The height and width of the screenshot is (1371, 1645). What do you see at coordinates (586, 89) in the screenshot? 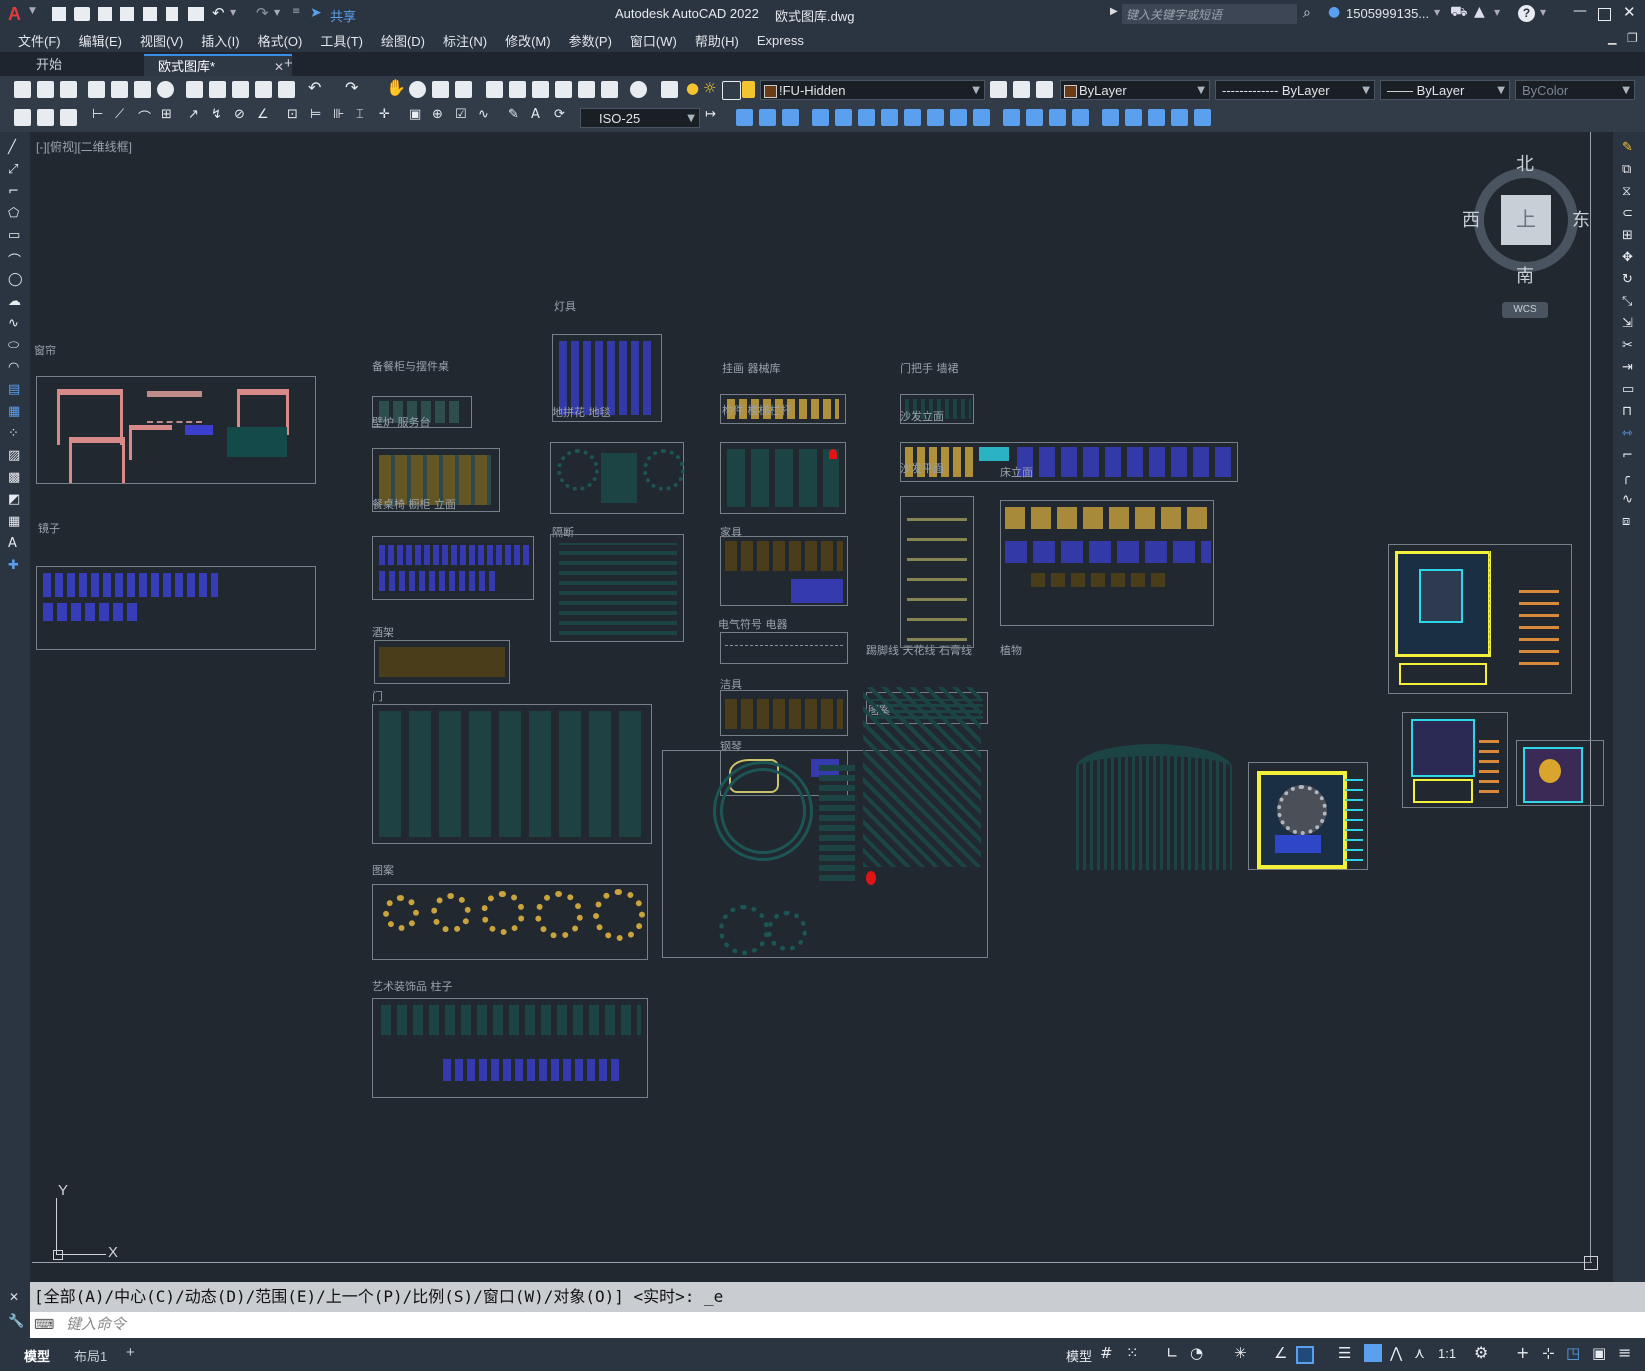
I see `toolbar-markup-icon` at bounding box center [586, 89].